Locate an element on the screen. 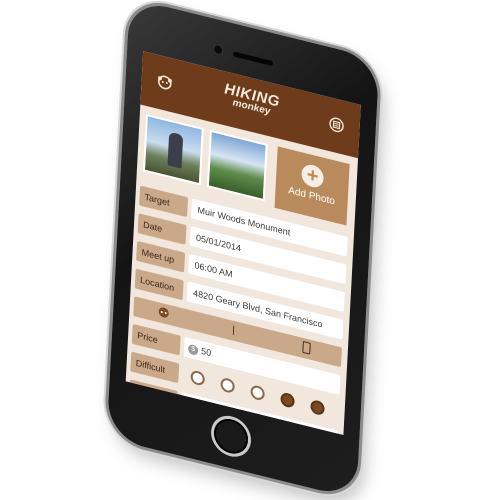 Image resolution: width=500 pixels, height=500 pixels. add-photo-button: + Add Photo is located at coordinates (312, 186).